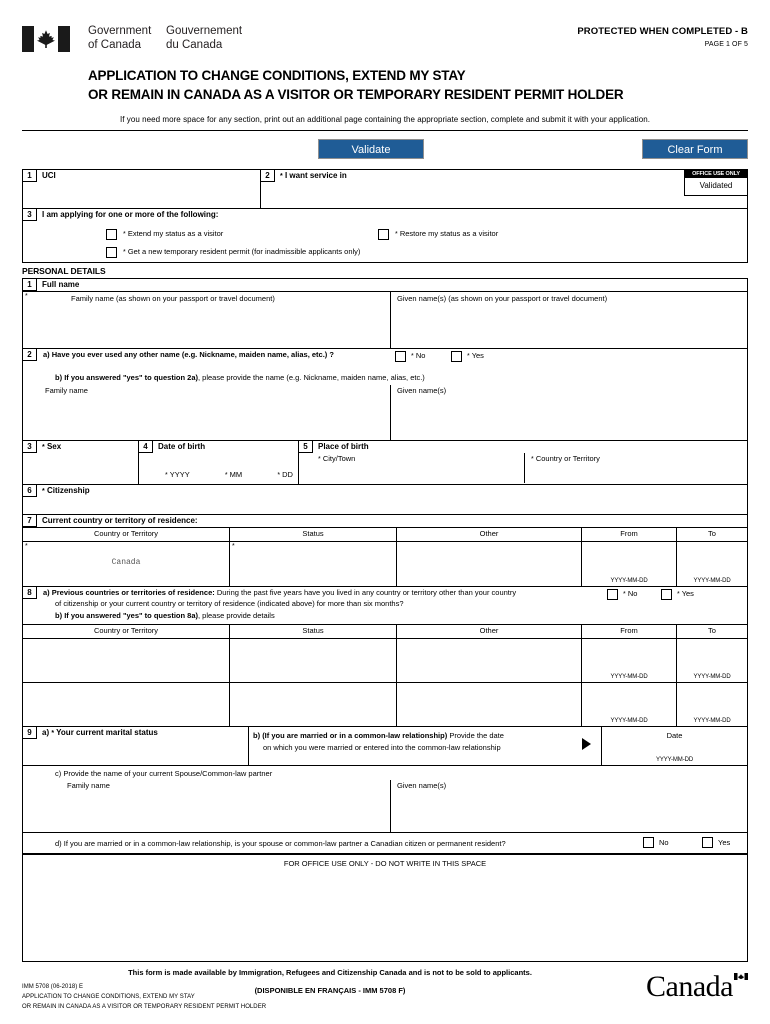 The image size is (770, 1024). I want to click on field-spouse-given-names: Given name(s), so click(569, 806).